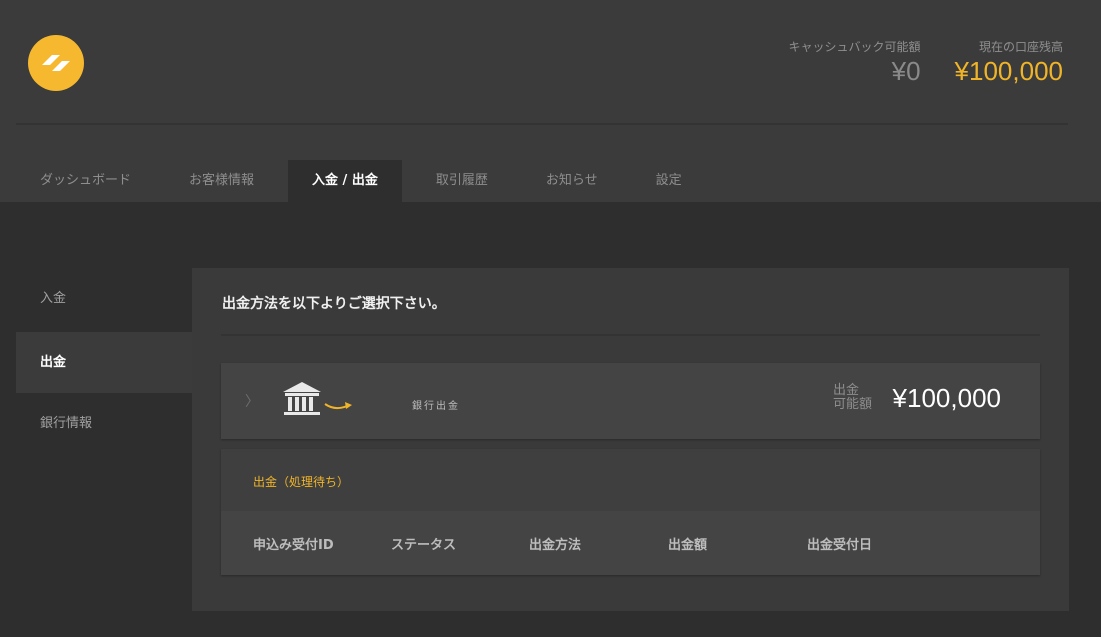  What do you see at coordinates (926, 62) in the screenshot?
I see `balances: キャッシュバック可能額 ¥0 現在の口座残高 ¥100,000` at bounding box center [926, 62].